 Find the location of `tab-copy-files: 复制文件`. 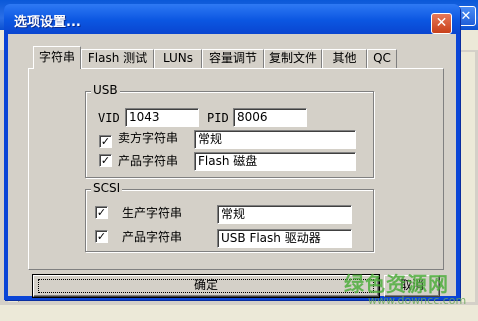

tab-copy-files: 复制文件 is located at coordinates (293, 58).